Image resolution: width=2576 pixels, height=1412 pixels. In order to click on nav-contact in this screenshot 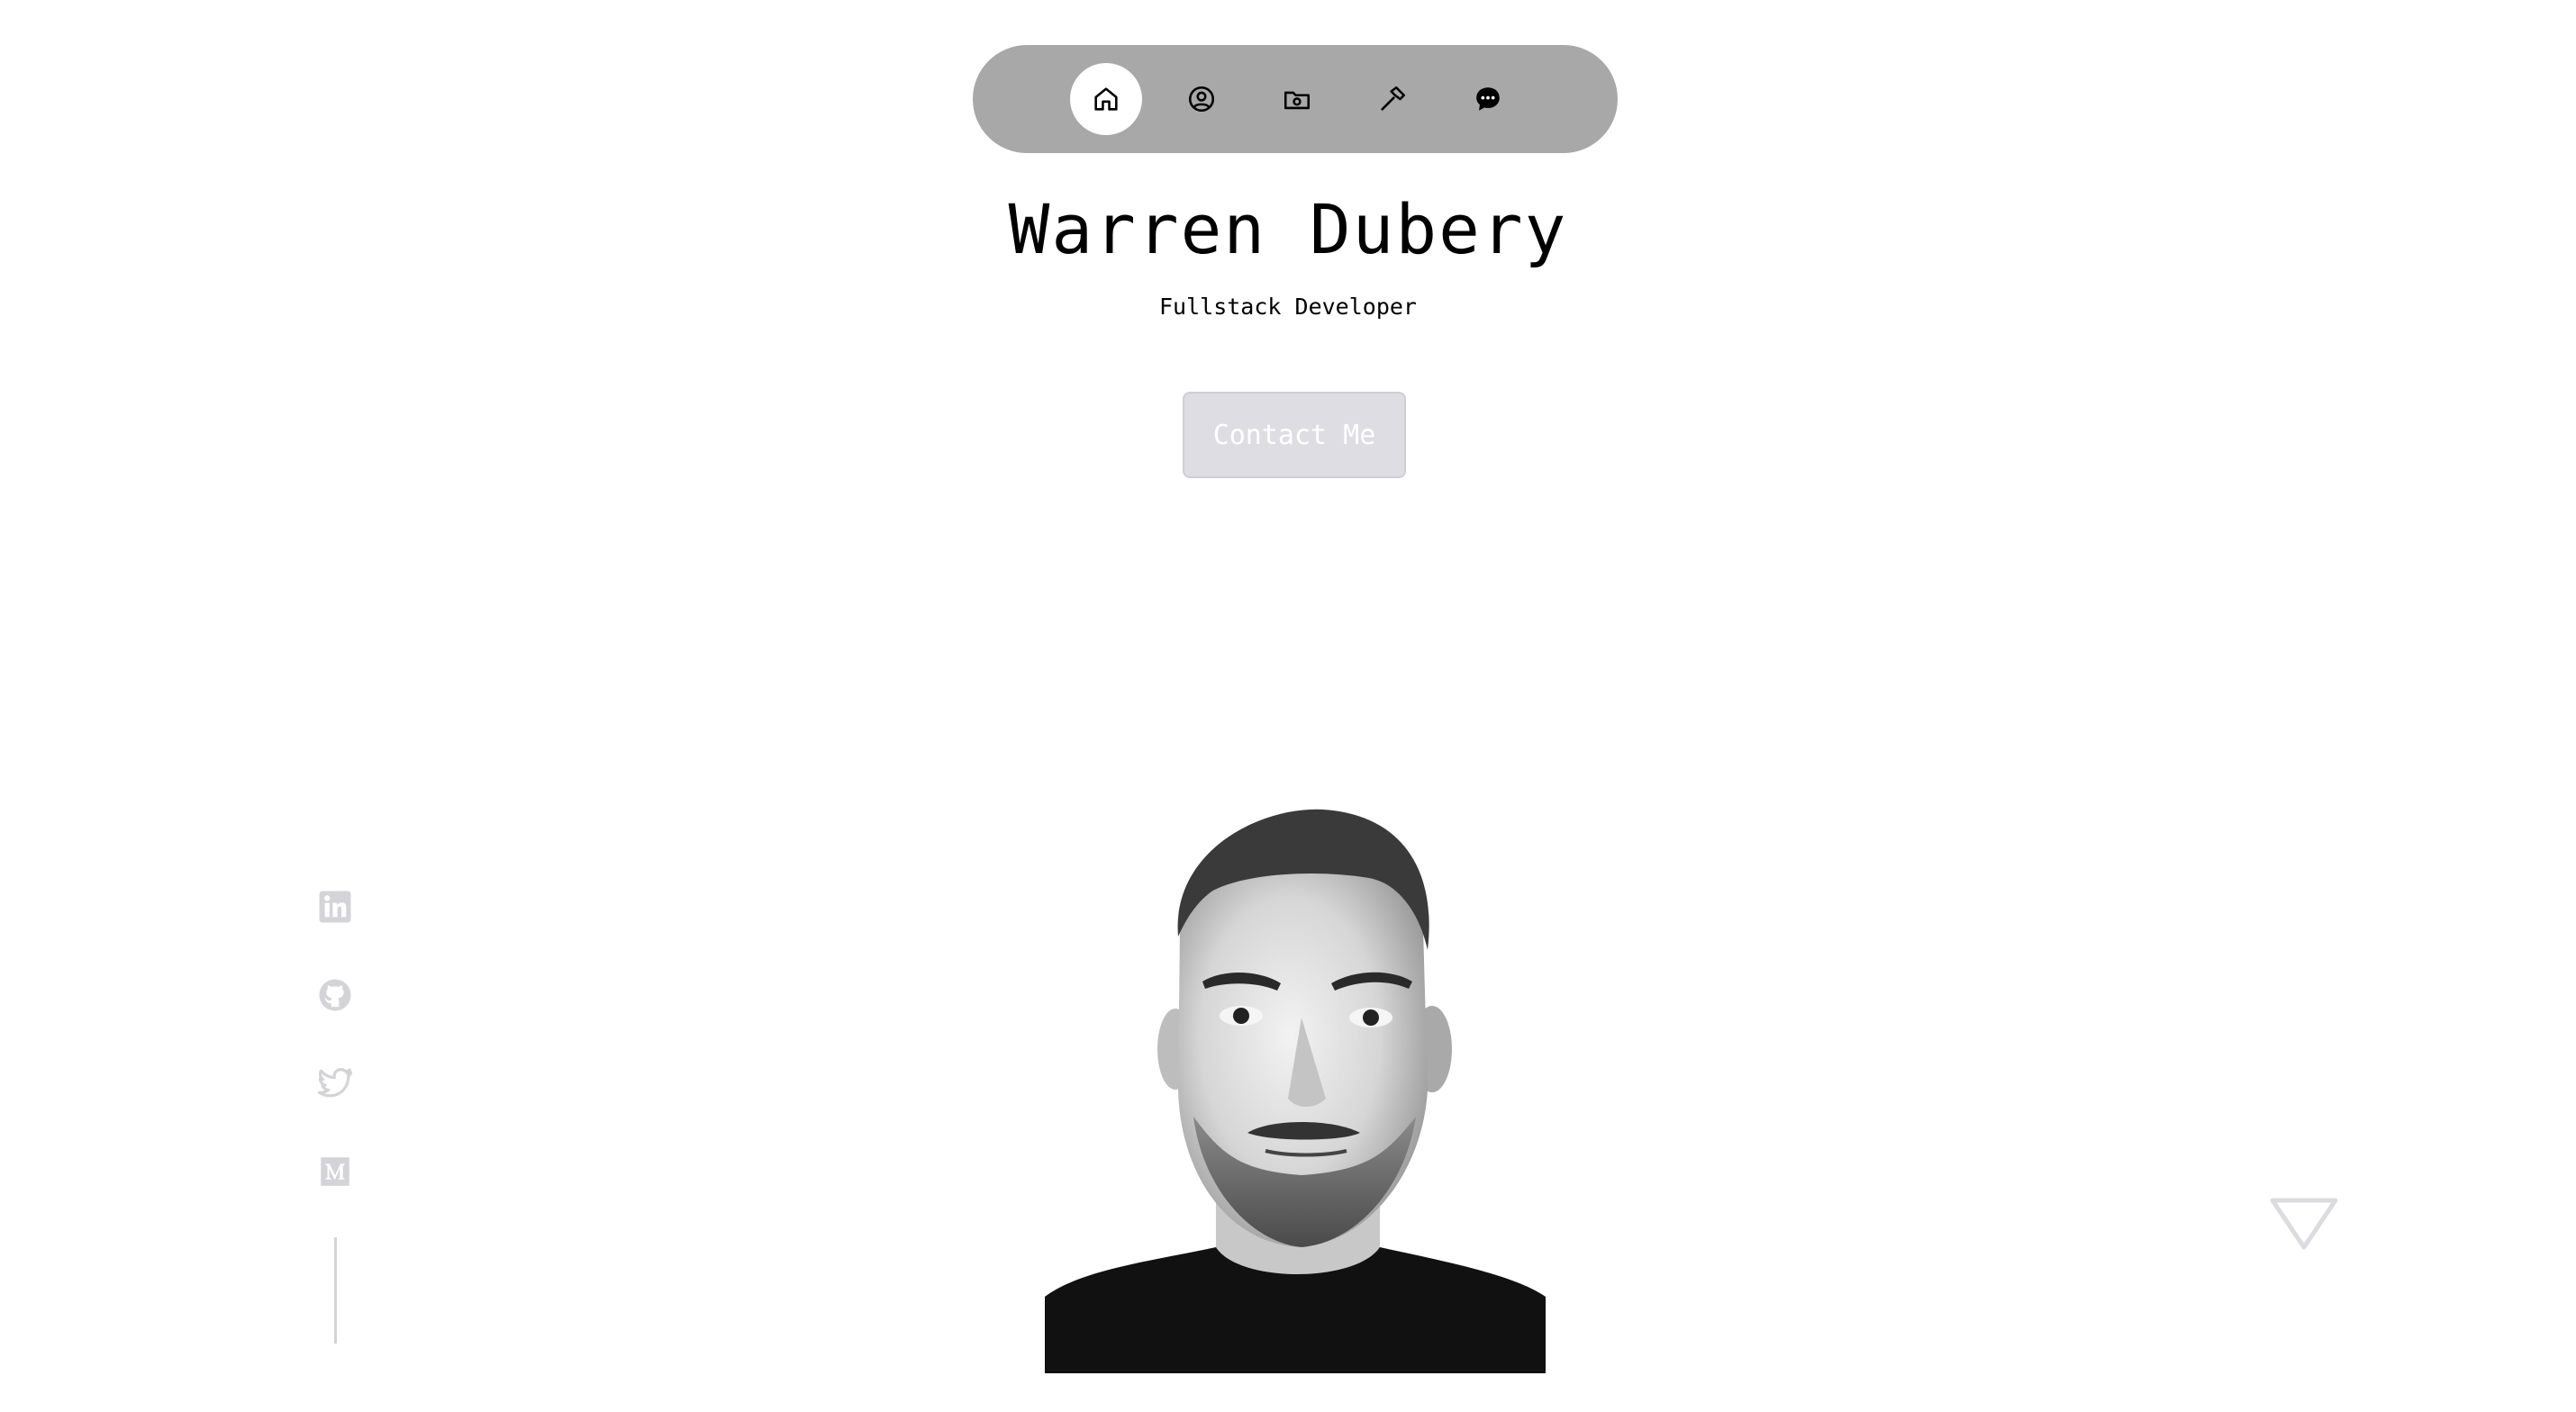, I will do `click(1488, 99)`.